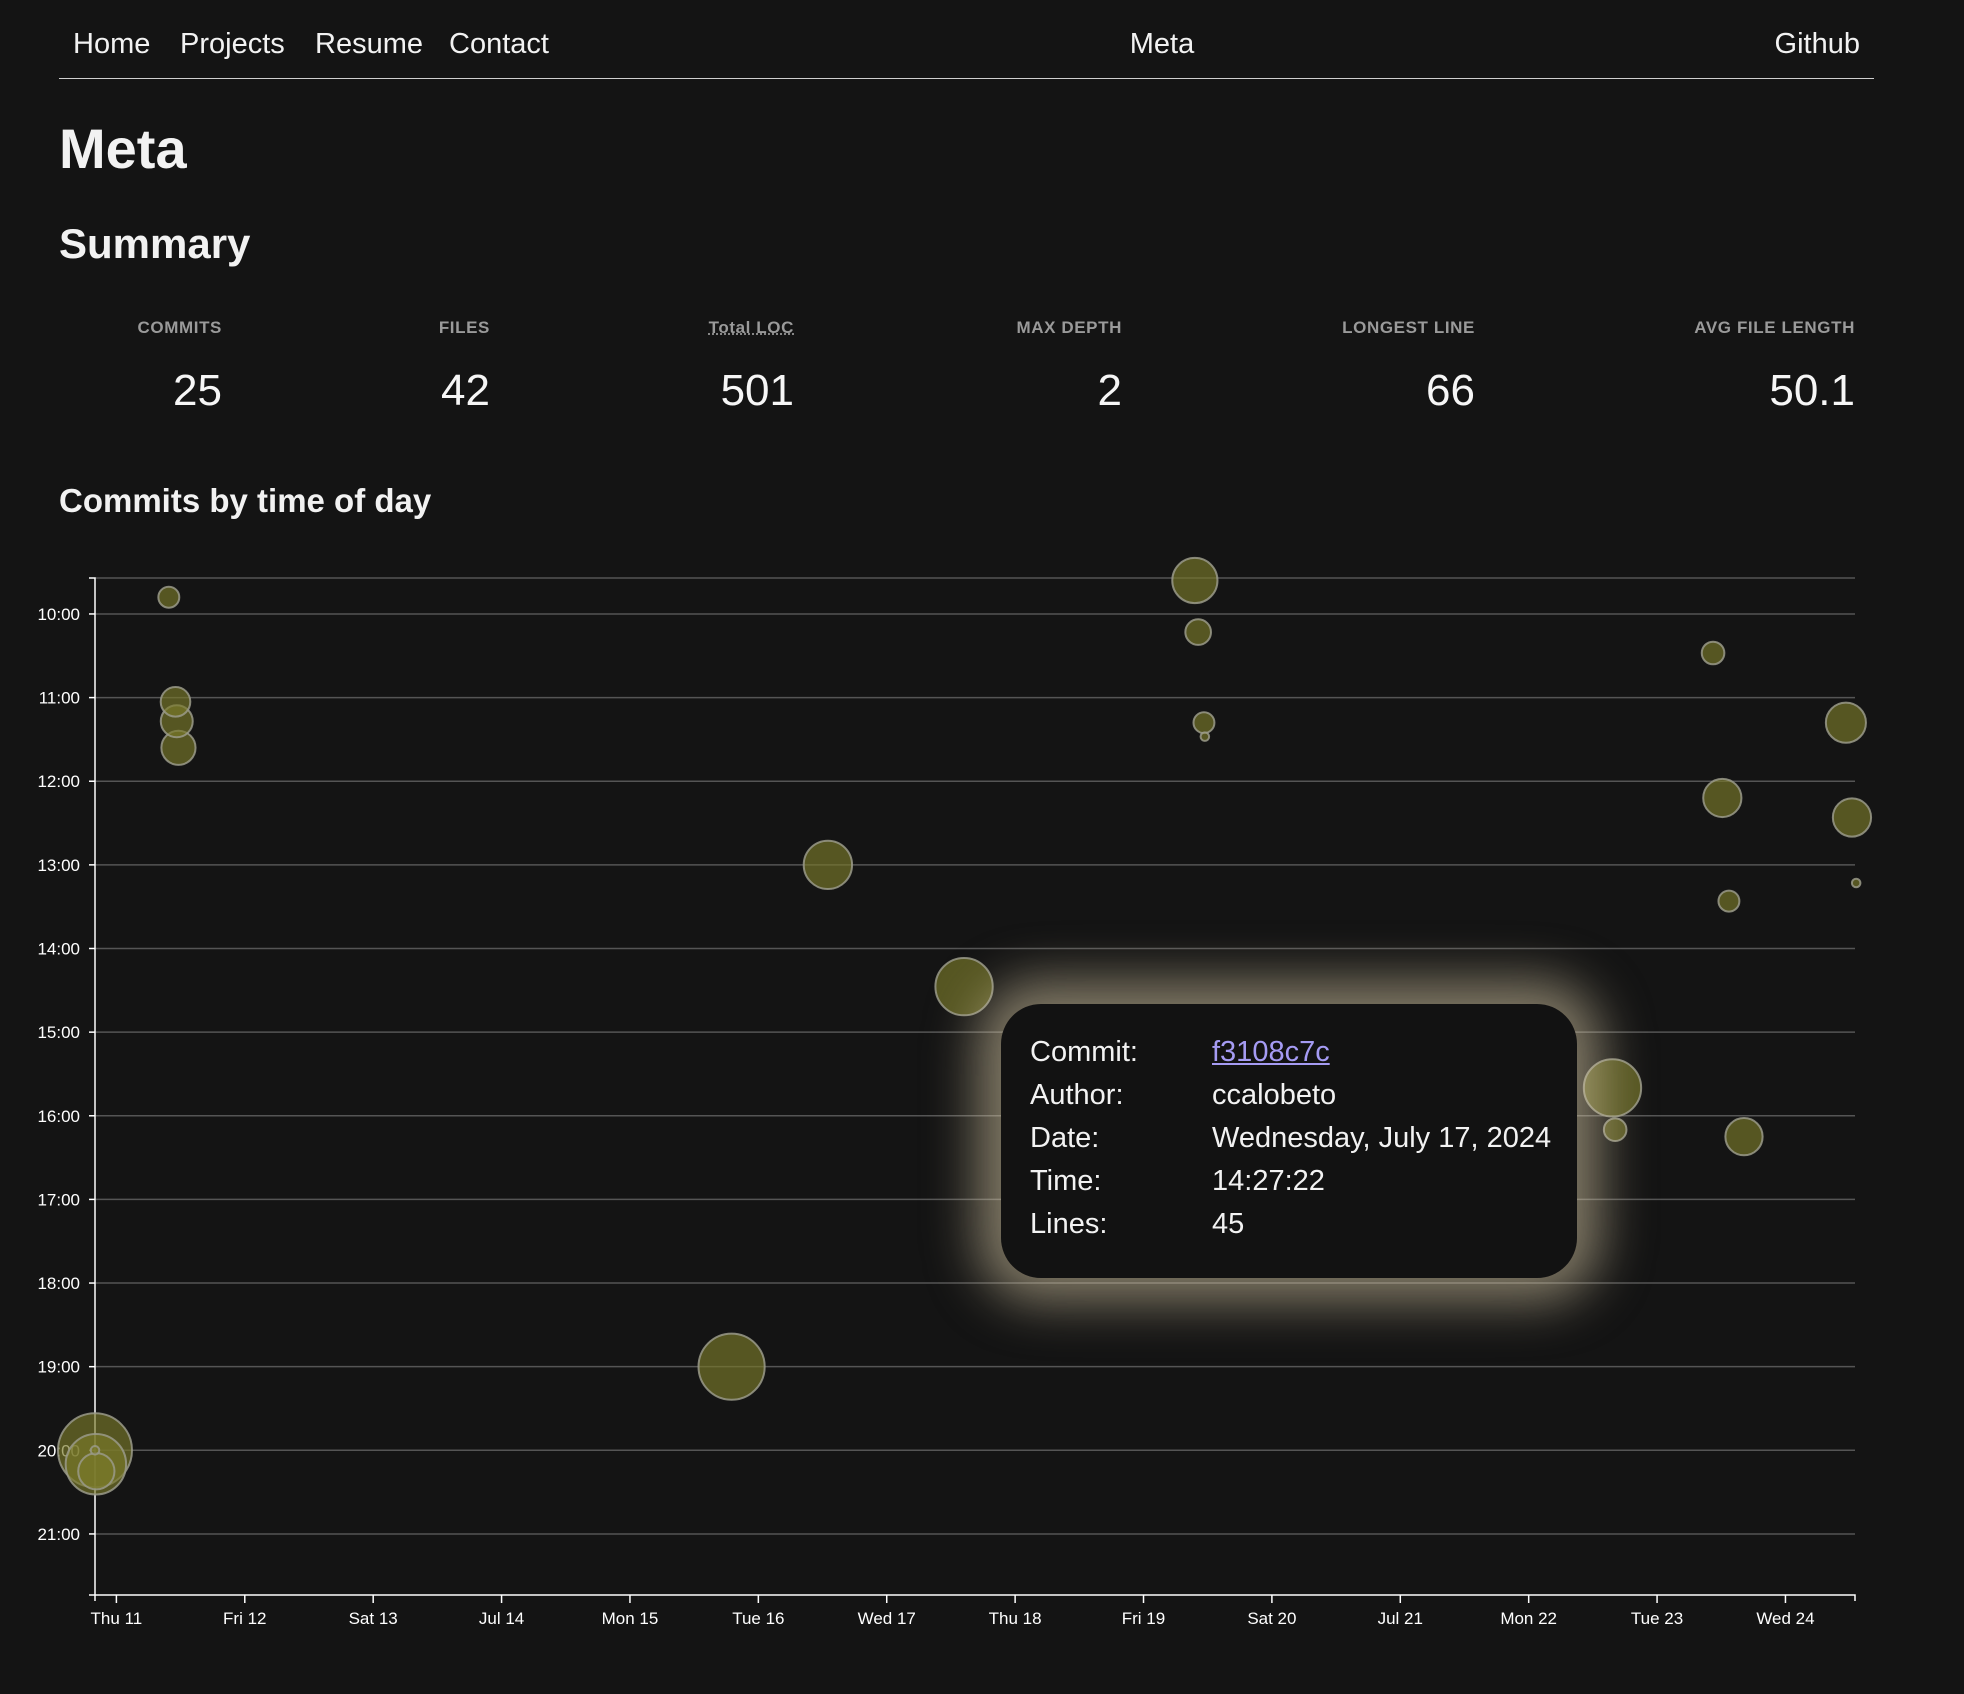 The height and width of the screenshot is (1694, 1964). Describe the element at coordinates (1084, 1052) in the screenshot. I see `tooltip-key-commit: Commit:` at that location.